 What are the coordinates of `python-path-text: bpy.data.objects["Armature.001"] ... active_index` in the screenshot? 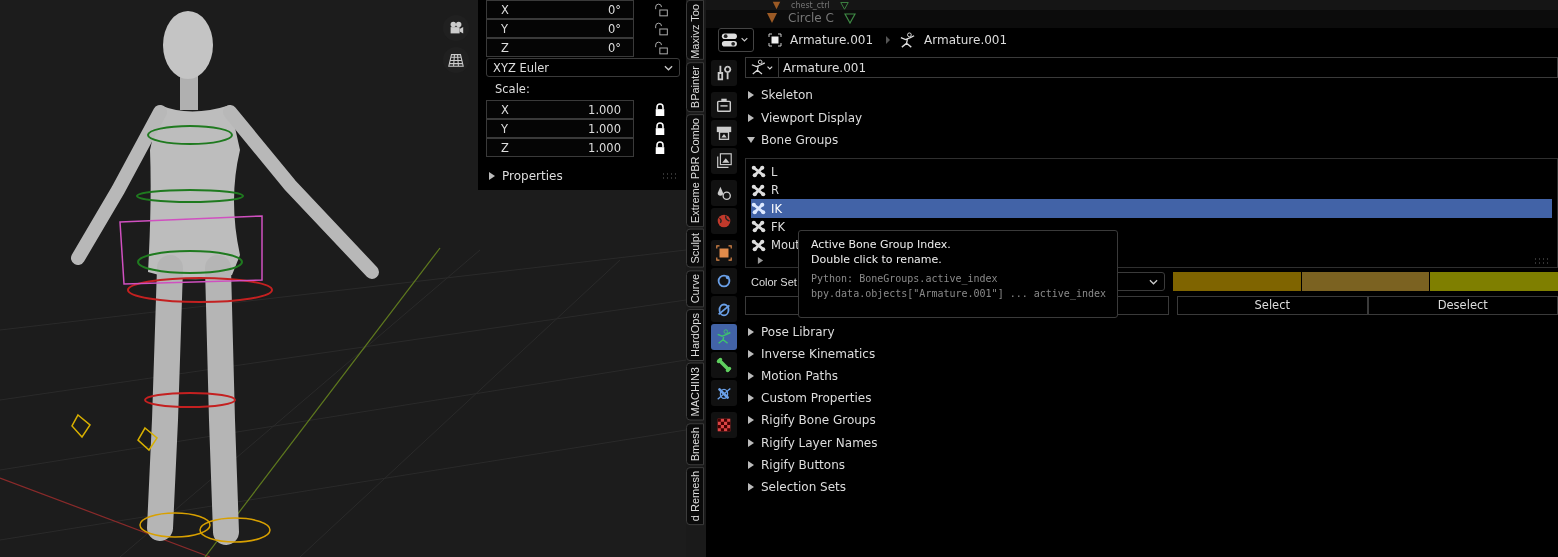 It's located at (958, 293).